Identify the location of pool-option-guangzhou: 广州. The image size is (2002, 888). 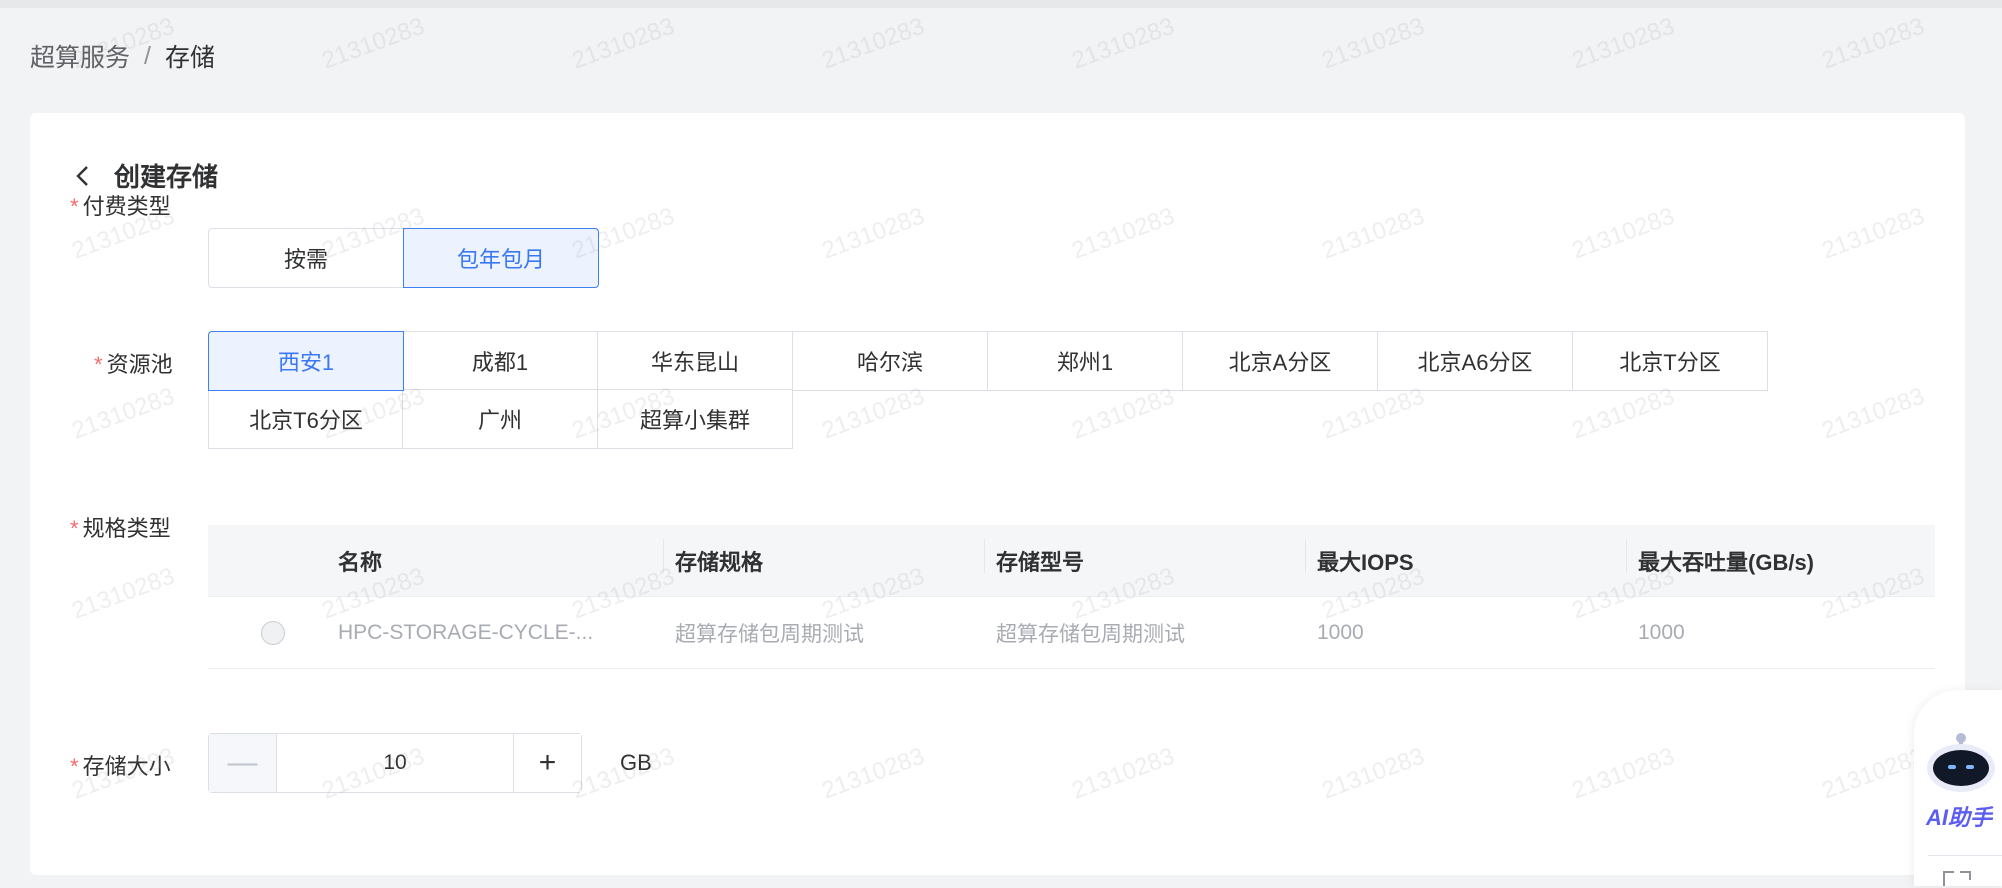
(500, 419).